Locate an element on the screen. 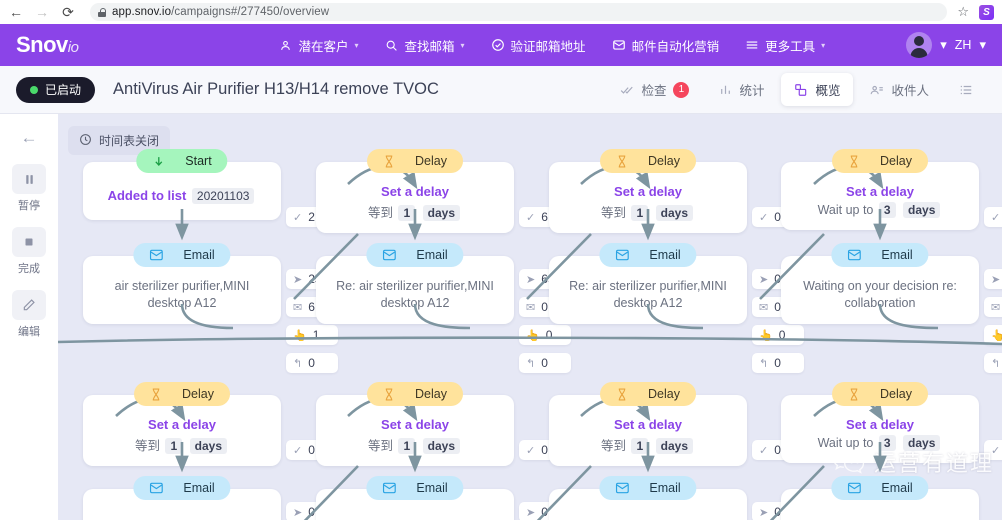  node-tag-label: Email is located at coordinates (199, 488).